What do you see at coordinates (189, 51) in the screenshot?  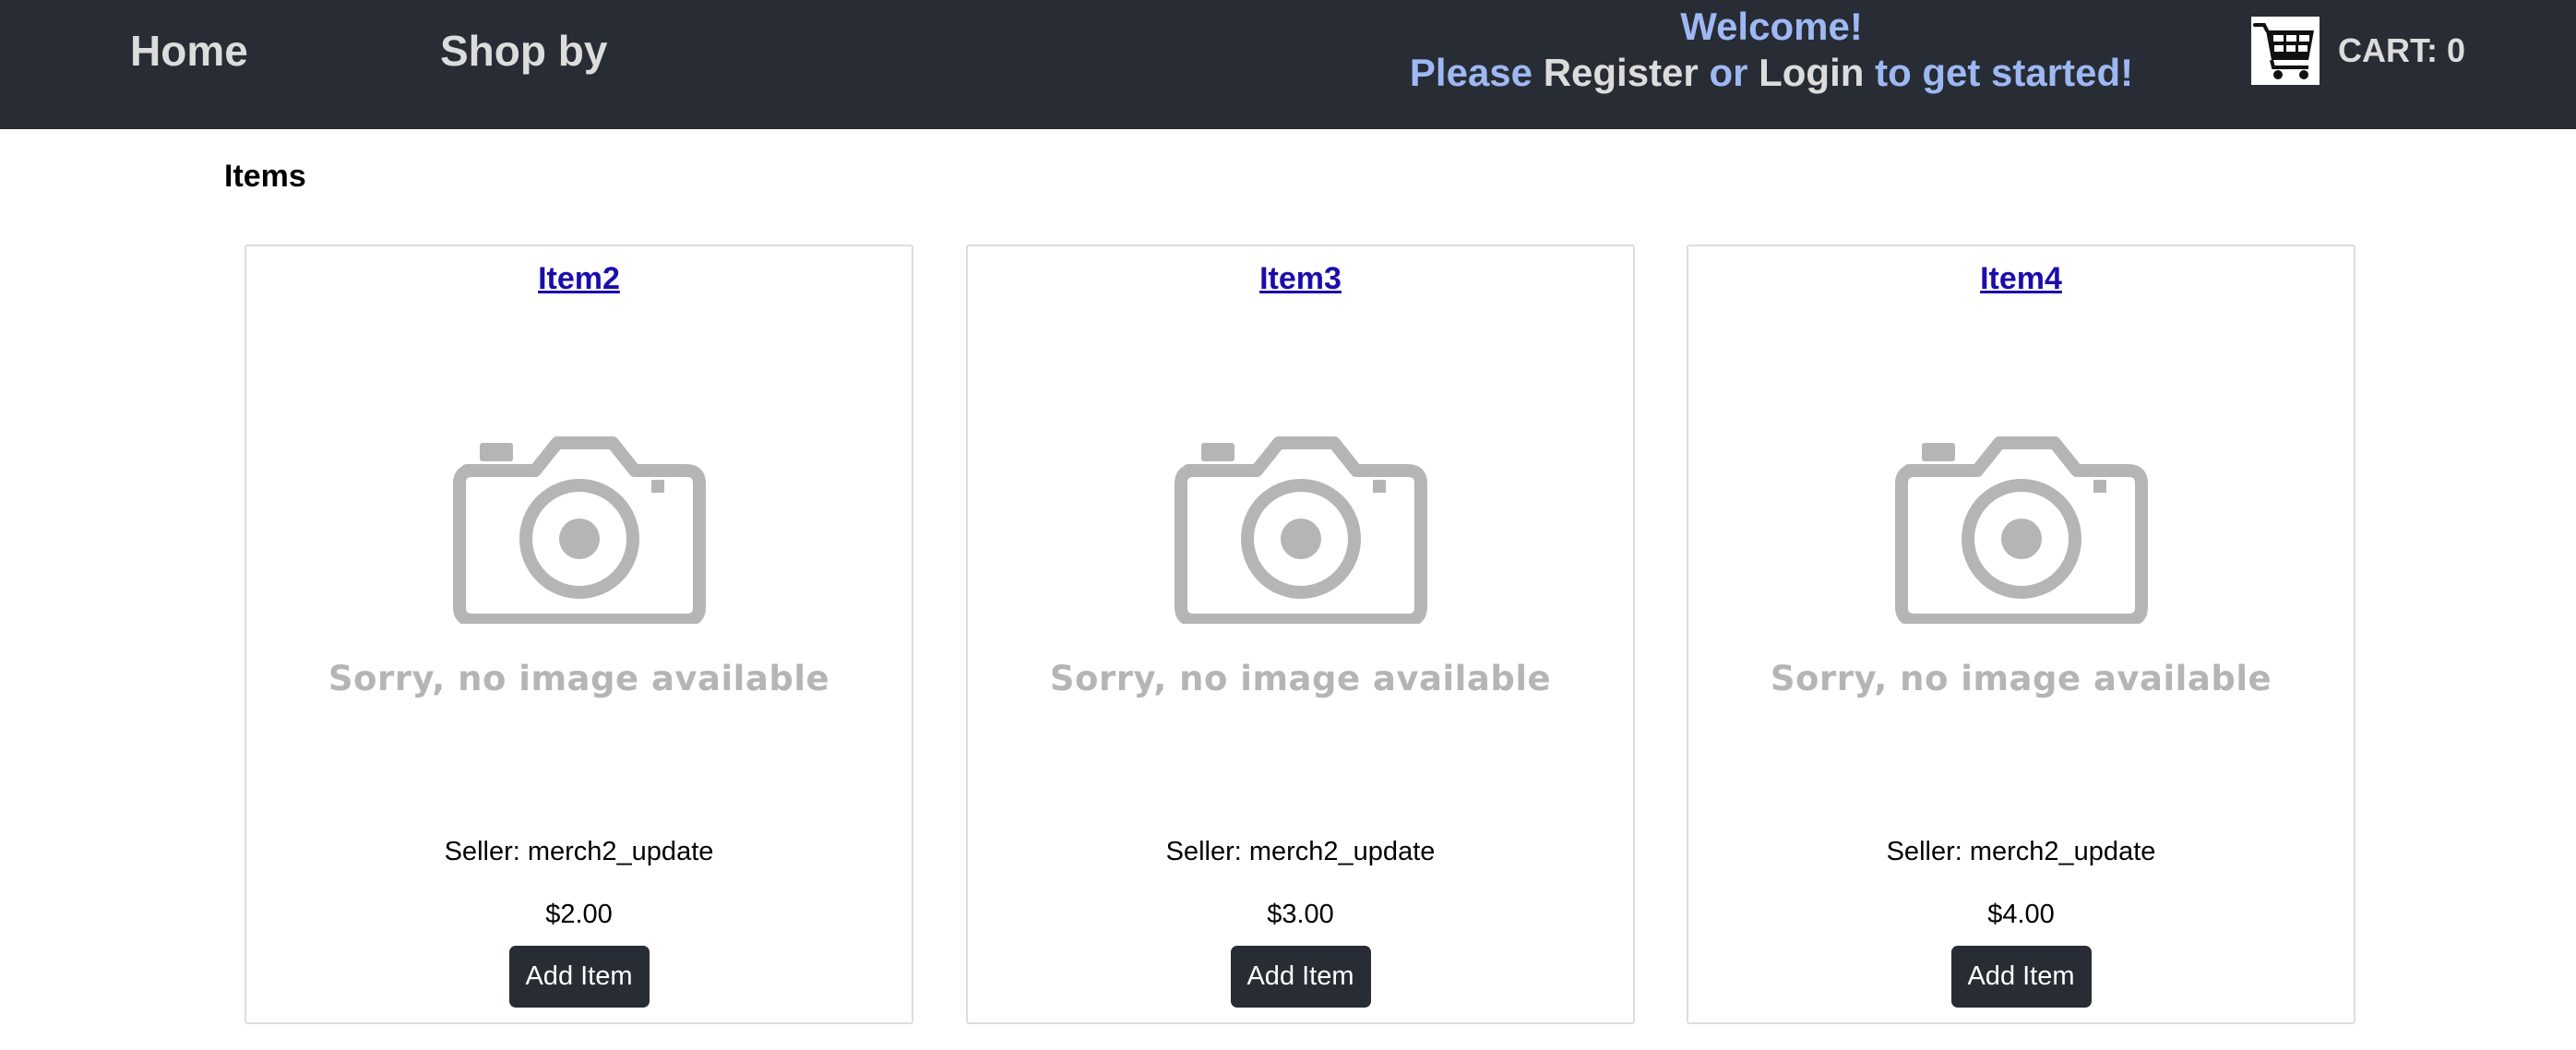 I see `nav-home-link: Home` at bounding box center [189, 51].